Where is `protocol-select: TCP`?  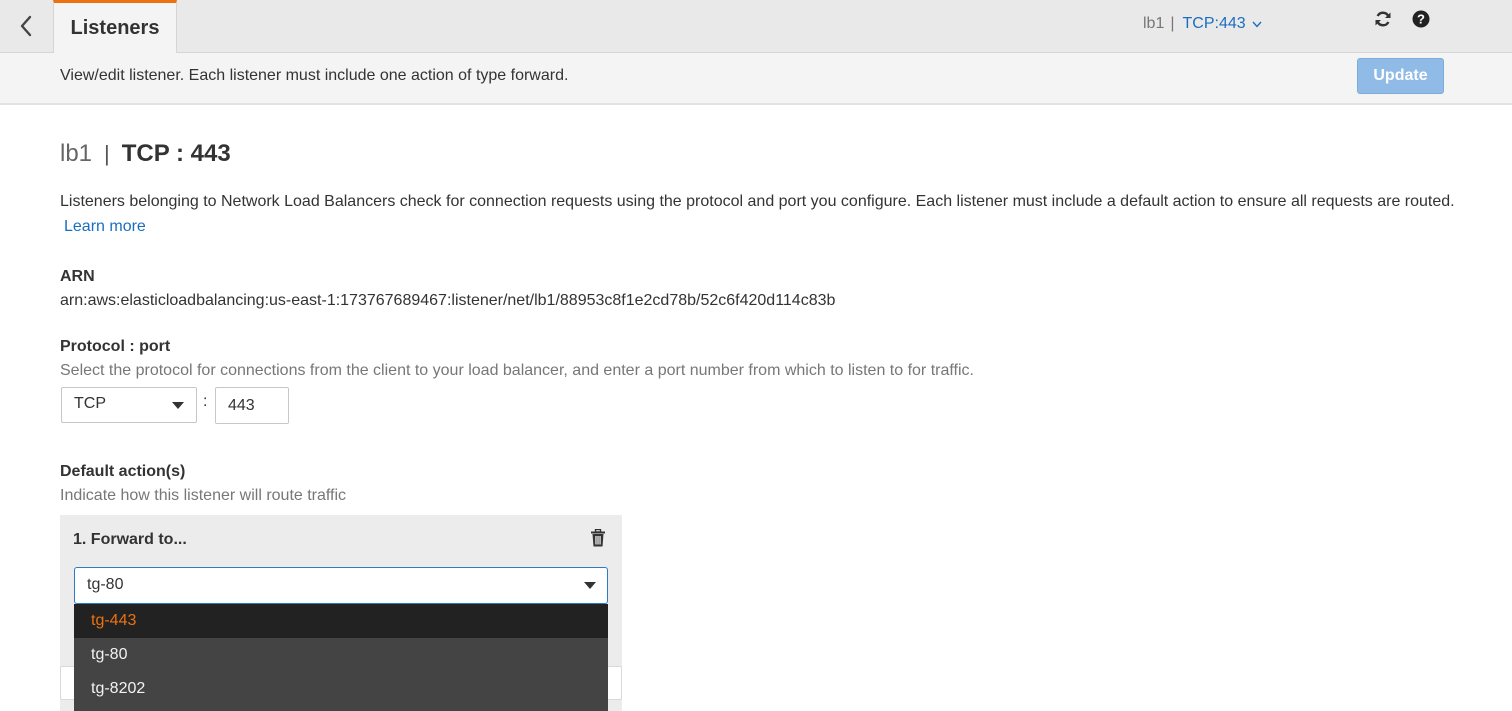
protocol-select: TCP is located at coordinates (129, 405).